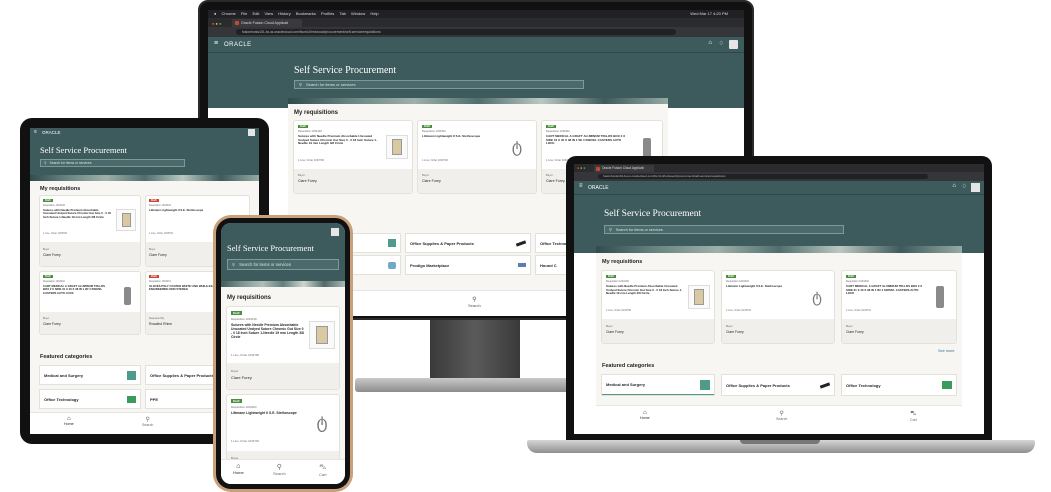 This screenshot has width=1051, height=492. I want to click on menu-window: Window, so click(358, 13).